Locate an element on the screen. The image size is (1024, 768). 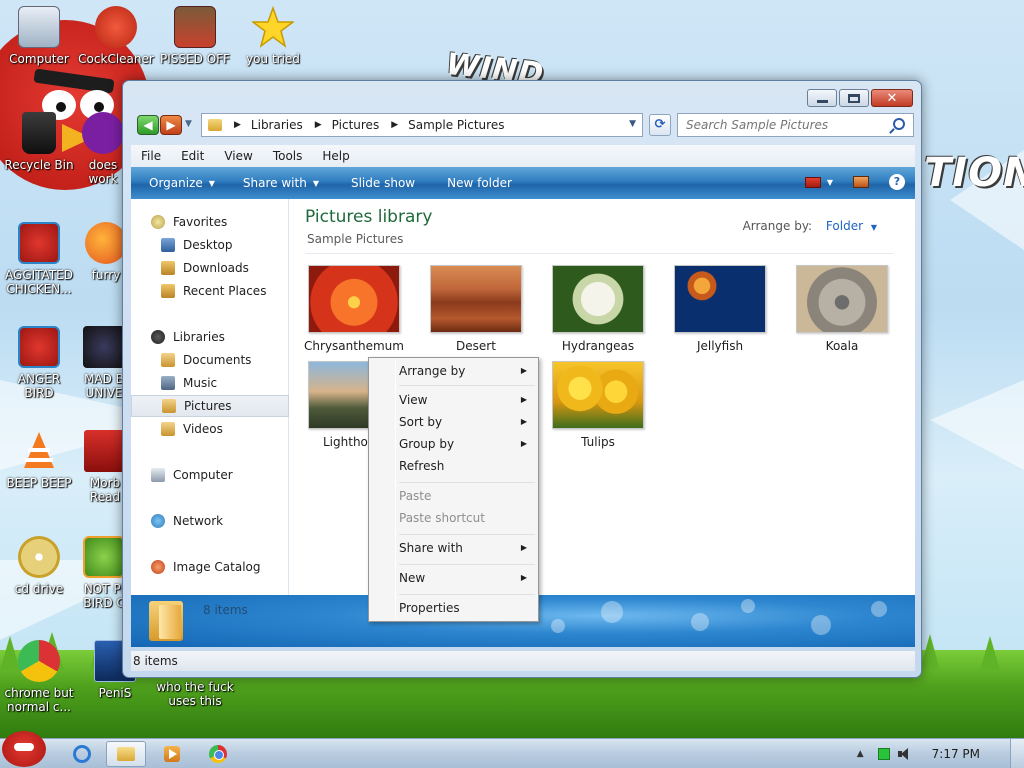
maximize-button is located at coordinates (854, 98).